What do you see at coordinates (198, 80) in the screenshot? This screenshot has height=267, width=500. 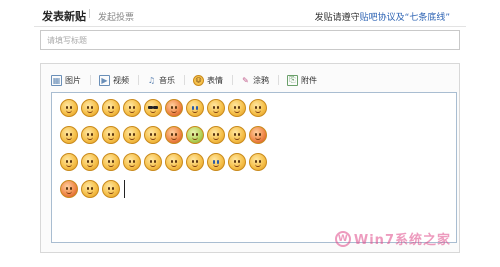 I see `emoji-icon: ☺` at bounding box center [198, 80].